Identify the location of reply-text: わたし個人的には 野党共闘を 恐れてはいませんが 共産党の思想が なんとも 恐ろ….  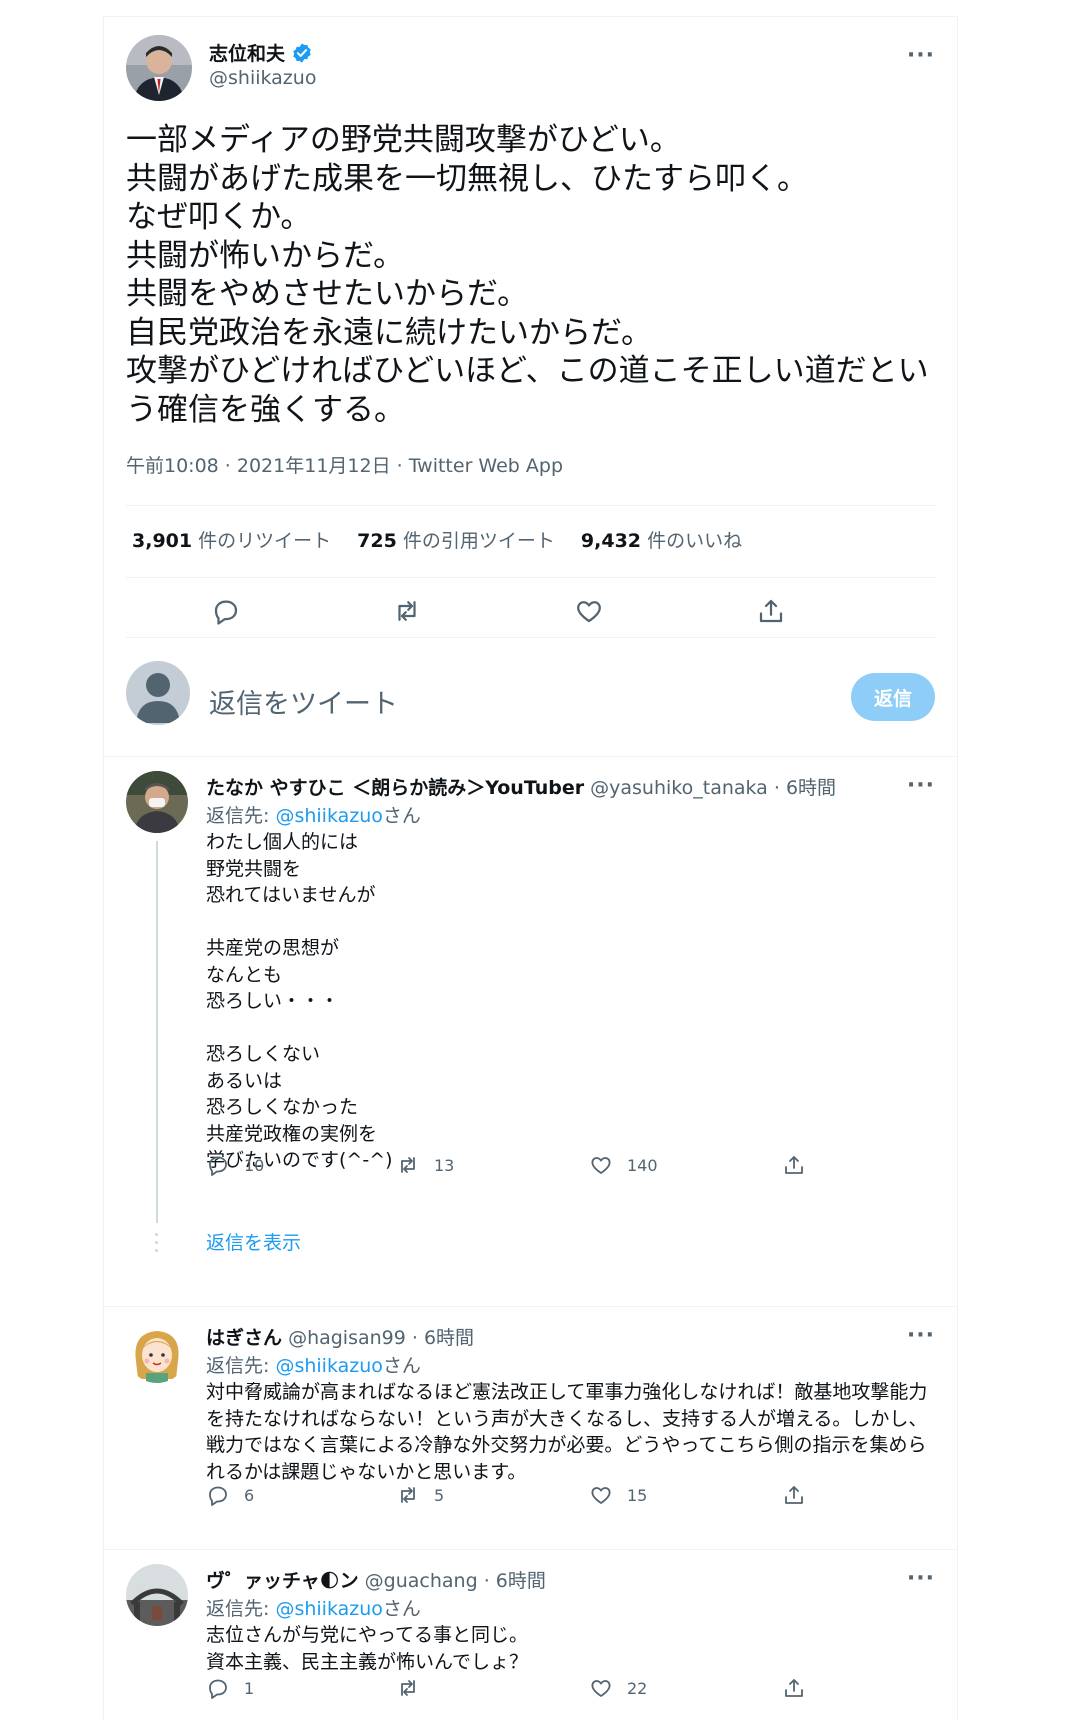
(299, 1001).